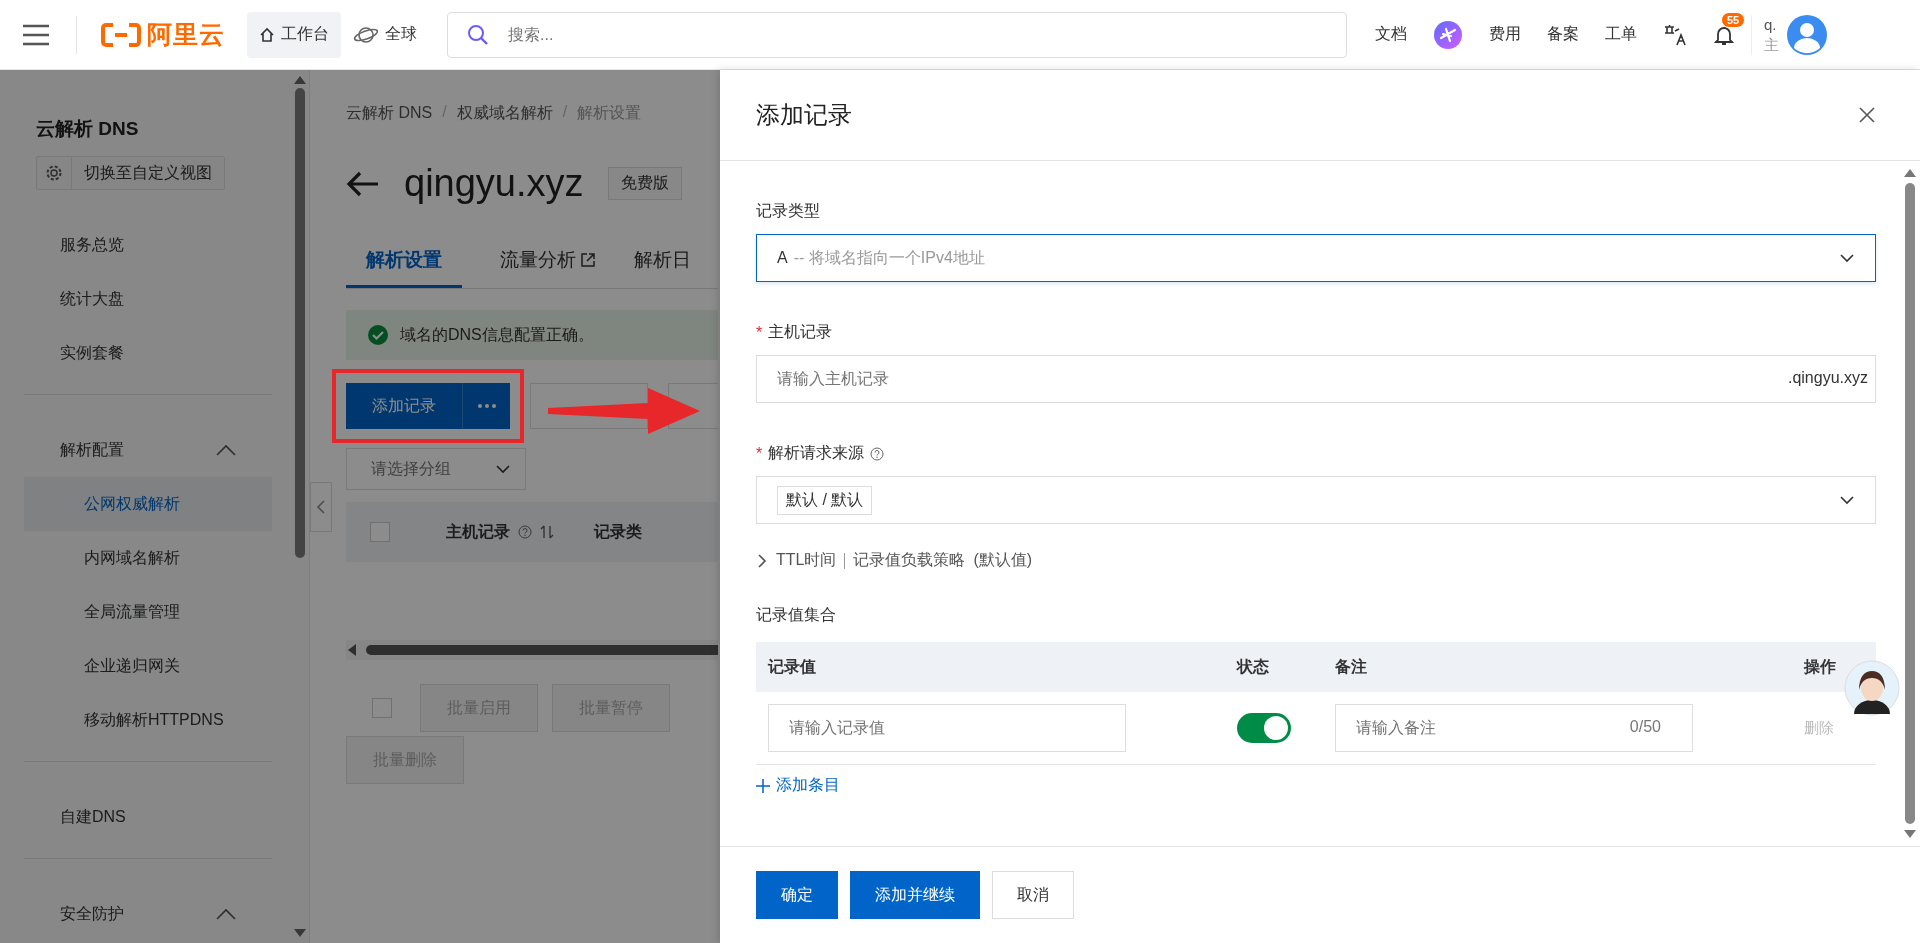 The image size is (1920, 943). I want to click on breadcrumb-link: 云解析 DNS, so click(389, 113).